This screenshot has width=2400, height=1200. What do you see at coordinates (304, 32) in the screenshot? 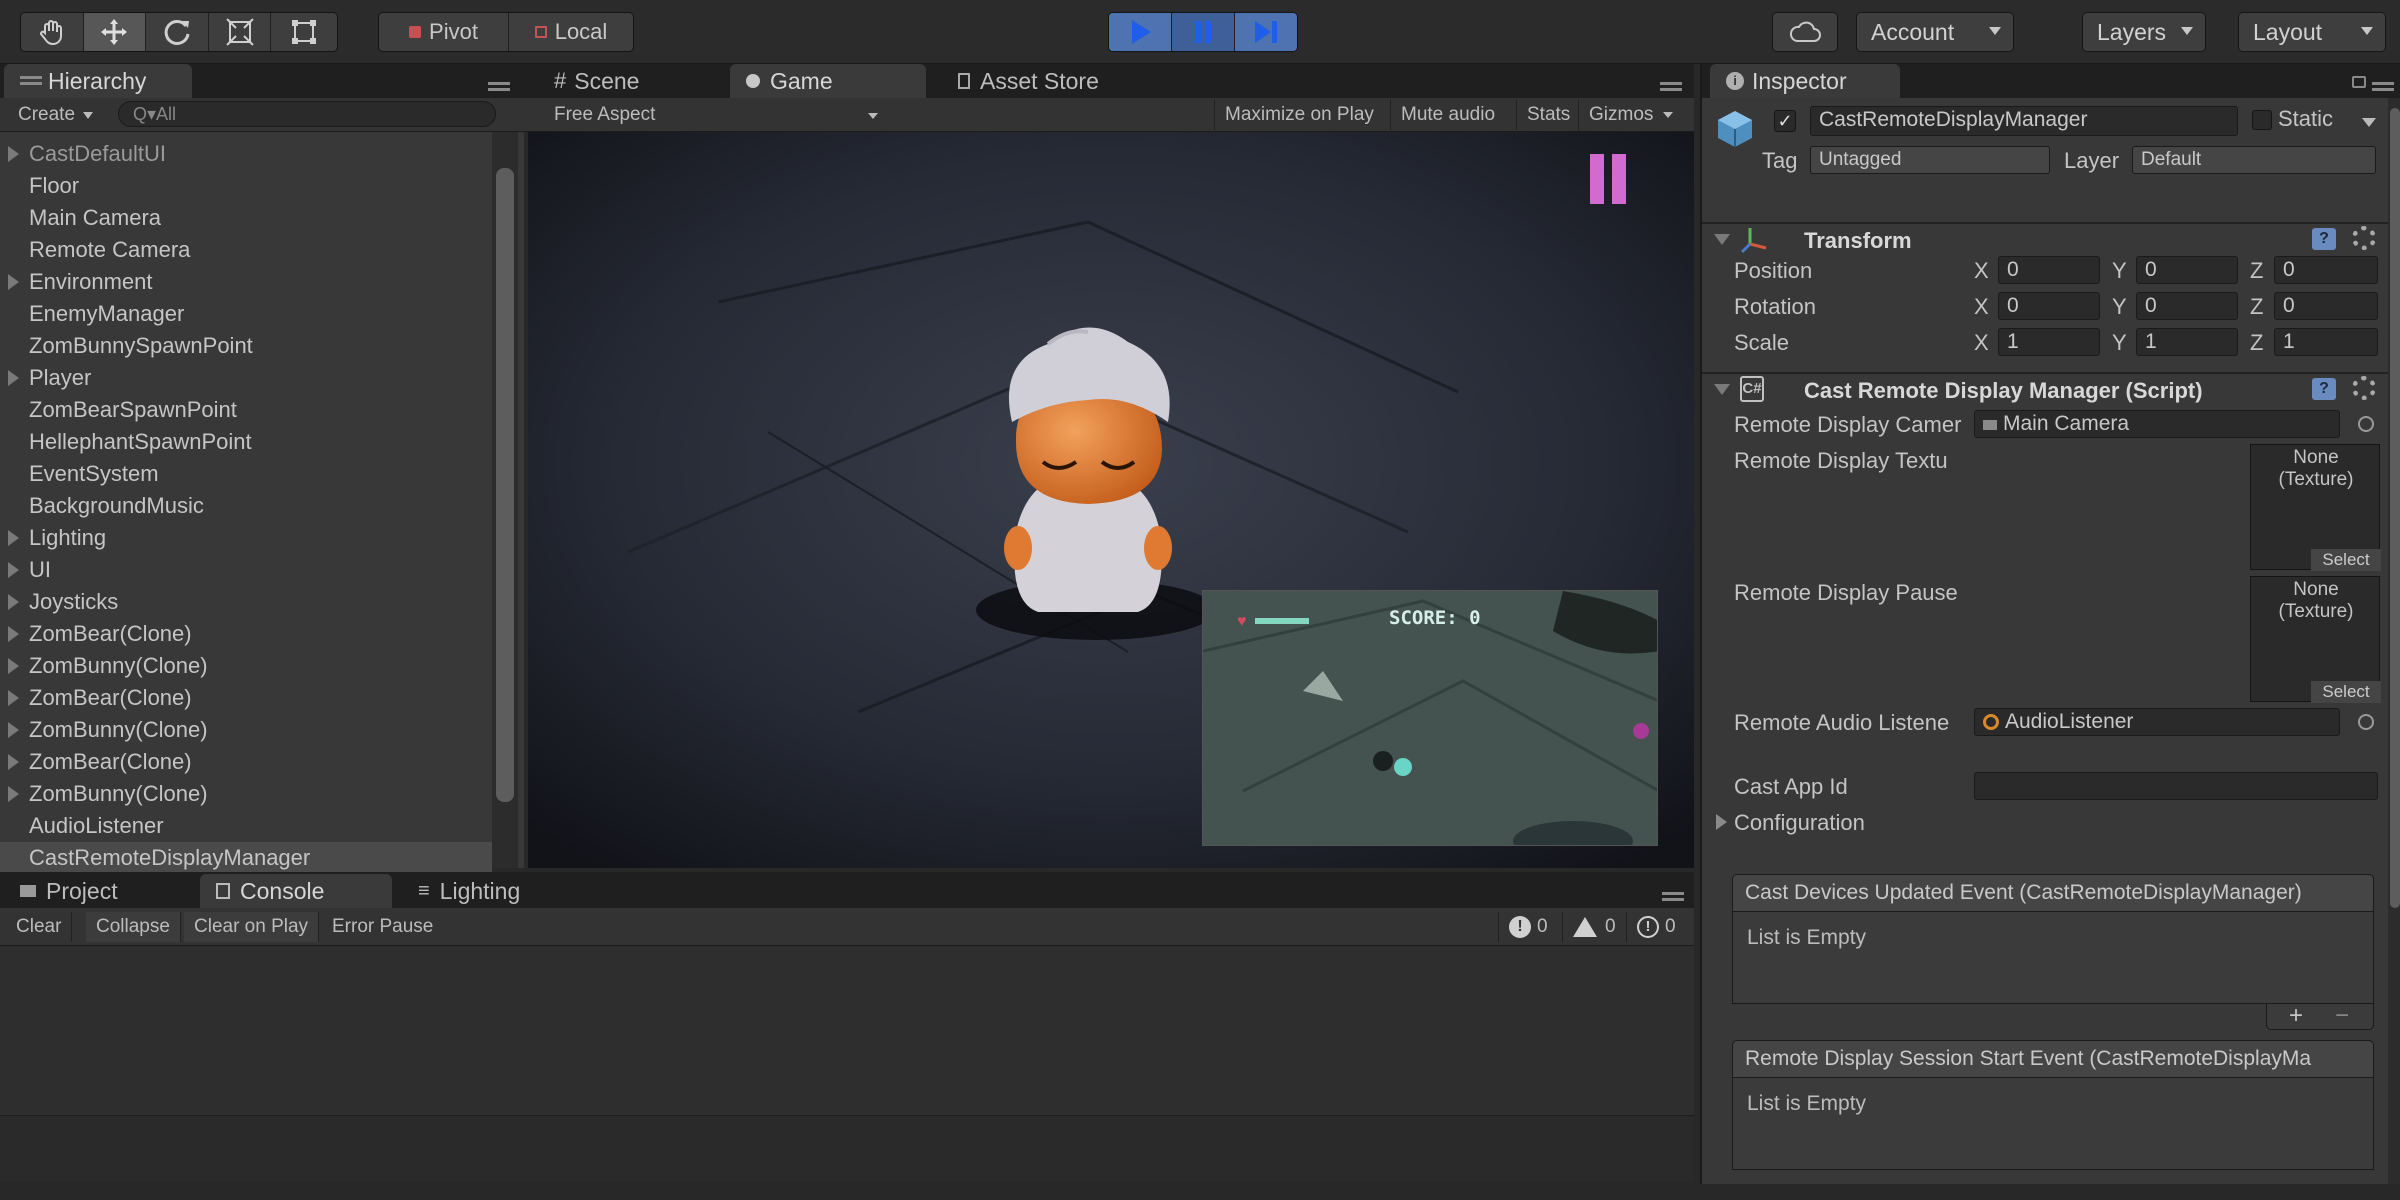
I see `rect-tool-icon` at bounding box center [304, 32].